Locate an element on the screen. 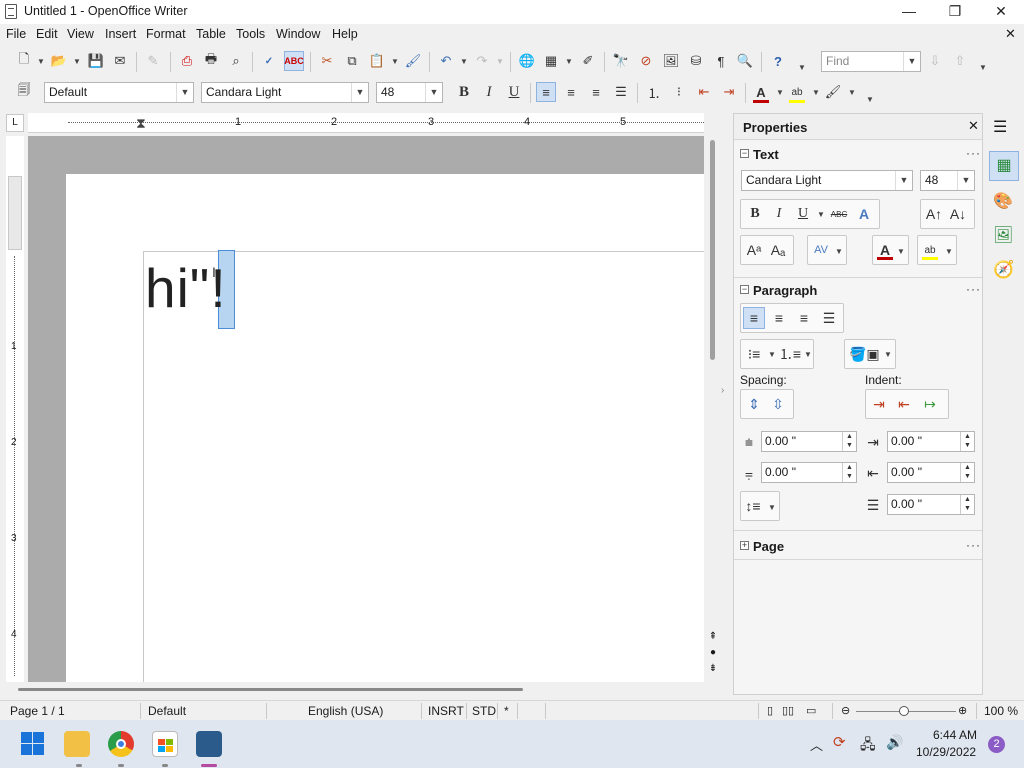 The width and height of the screenshot is (1024, 768). show-hidden-icons-icon: ︿ is located at coordinates (816, 744).